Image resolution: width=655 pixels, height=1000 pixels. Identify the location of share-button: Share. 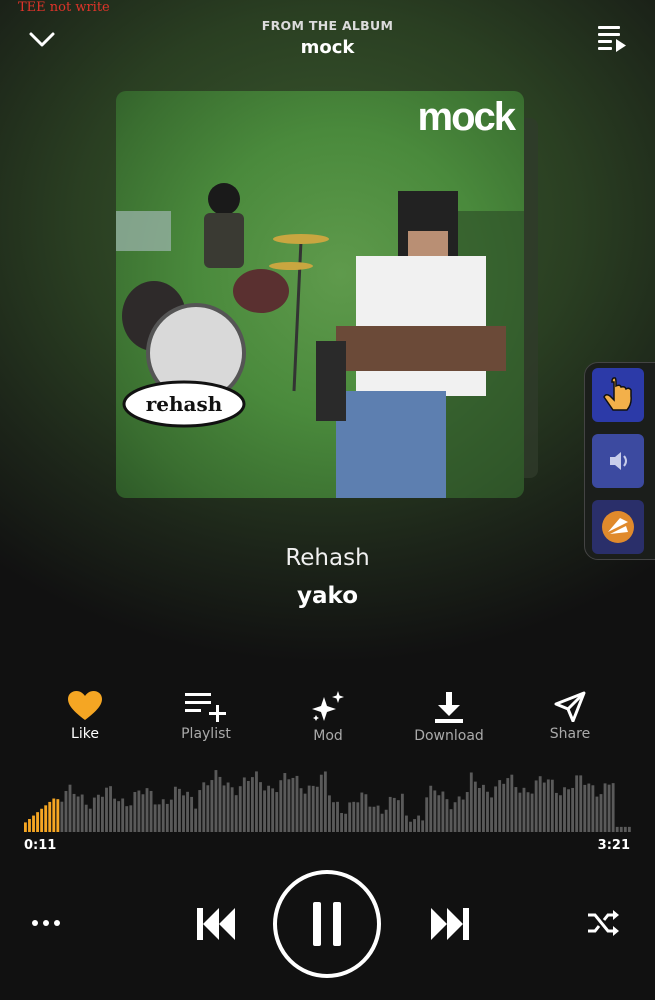
(570, 716).